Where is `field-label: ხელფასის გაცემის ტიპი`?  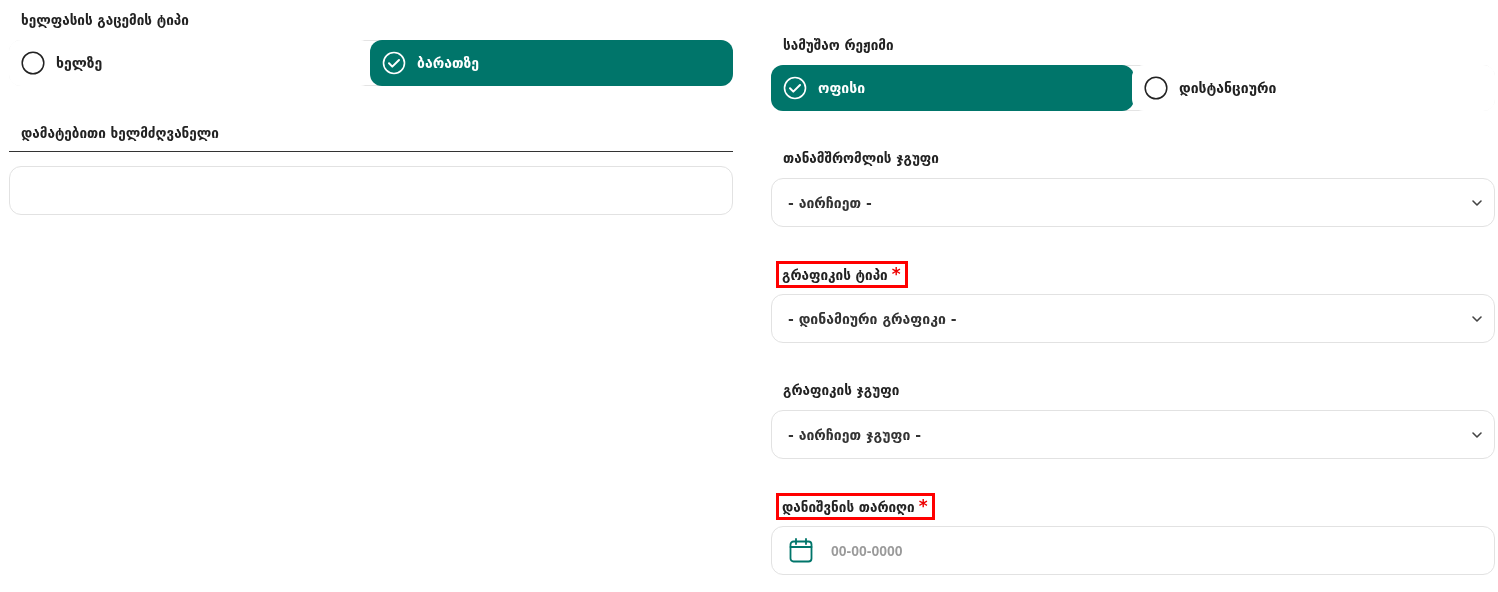
field-label: ხელფასის გაცემის ტიპი is located at coordinates (105, 20).